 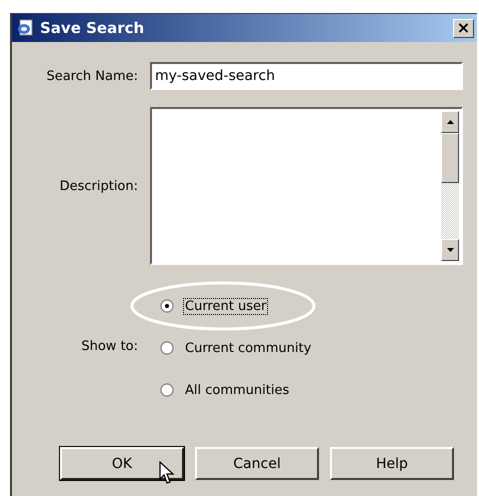 I want to click on up-arrow-icon, so click(x=450, y=122).